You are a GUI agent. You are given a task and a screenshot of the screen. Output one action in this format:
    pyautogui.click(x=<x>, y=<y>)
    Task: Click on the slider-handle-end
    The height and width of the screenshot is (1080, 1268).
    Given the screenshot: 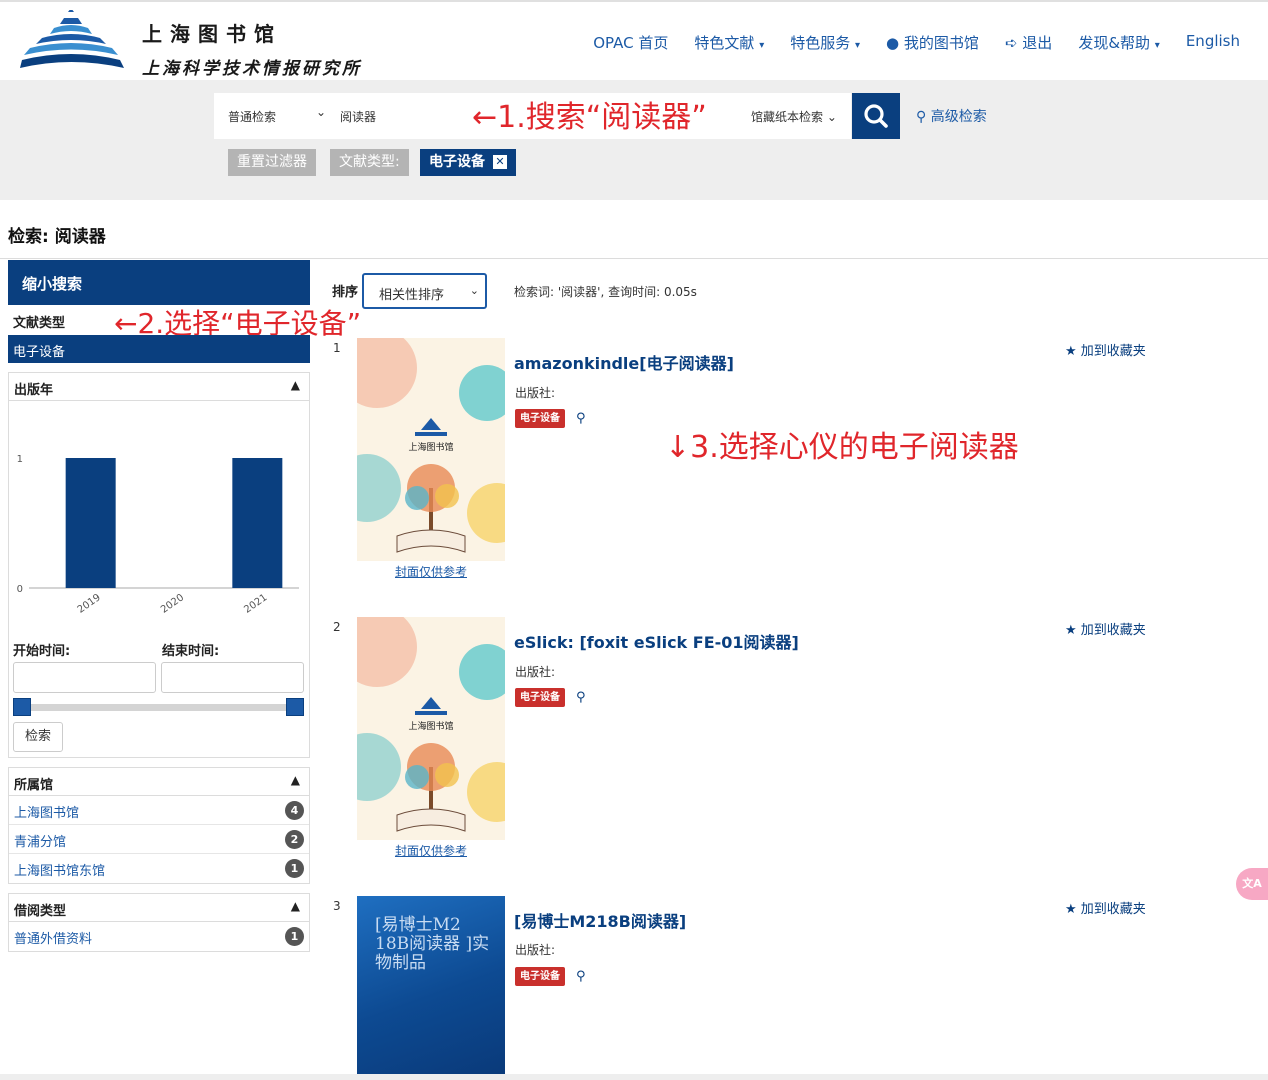 What is the action you would take?
    pyautogui.click(x=295, y=707)
    